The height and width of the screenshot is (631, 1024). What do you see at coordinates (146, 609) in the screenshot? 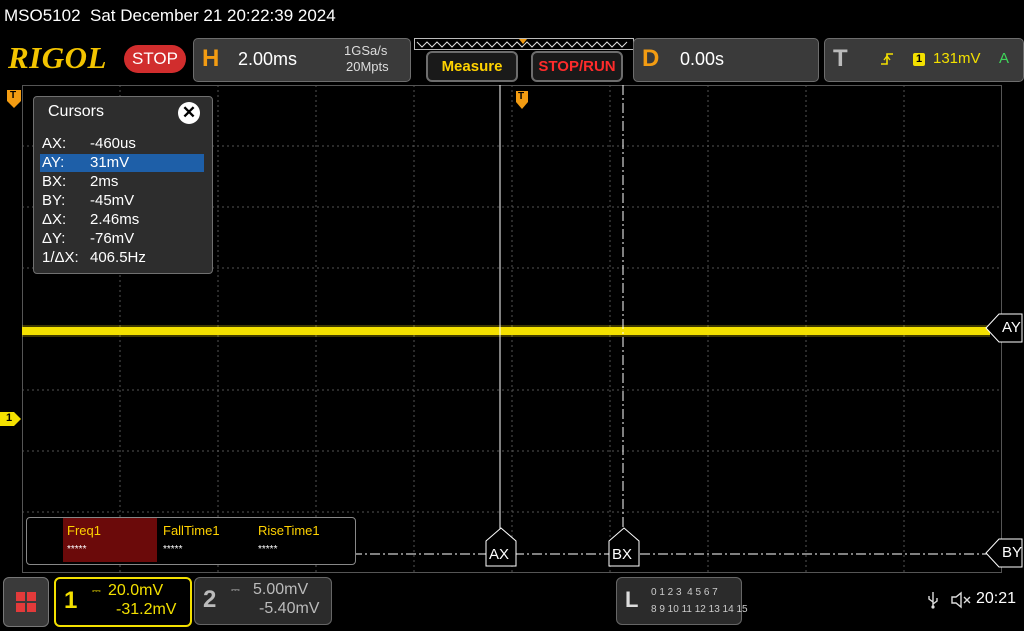
I see `ch1-offset: -31.2mV` at bounding box center [146, 609].